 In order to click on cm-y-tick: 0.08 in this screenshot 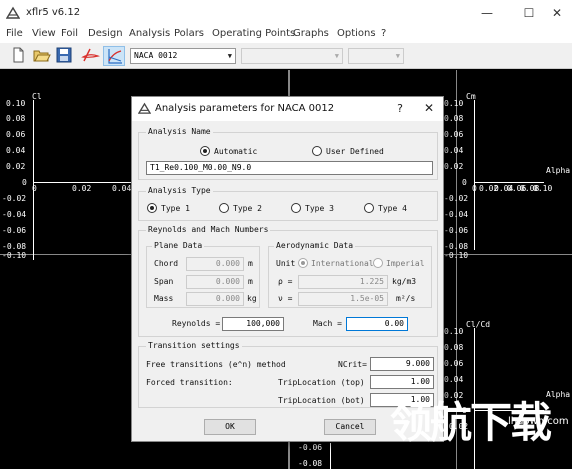, I will do `click(454, 118)`.